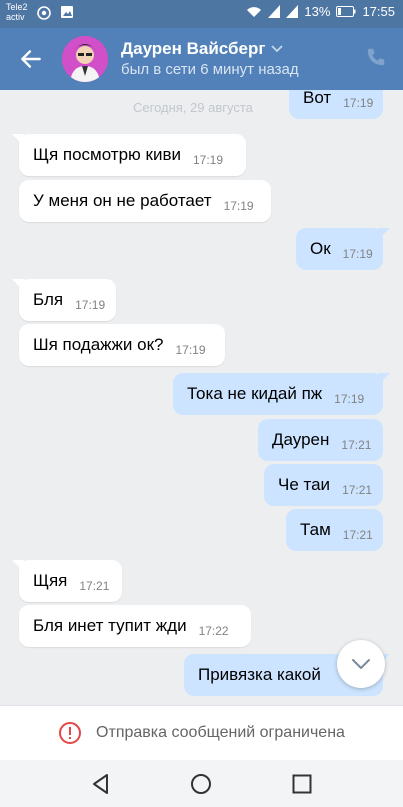 This screenshot has width=403, height=807. What do you see at coordinates (320, 440) in the screenshot?
I see `message-outgoing: Даурен 17:21` at bounding box center [320, 440].